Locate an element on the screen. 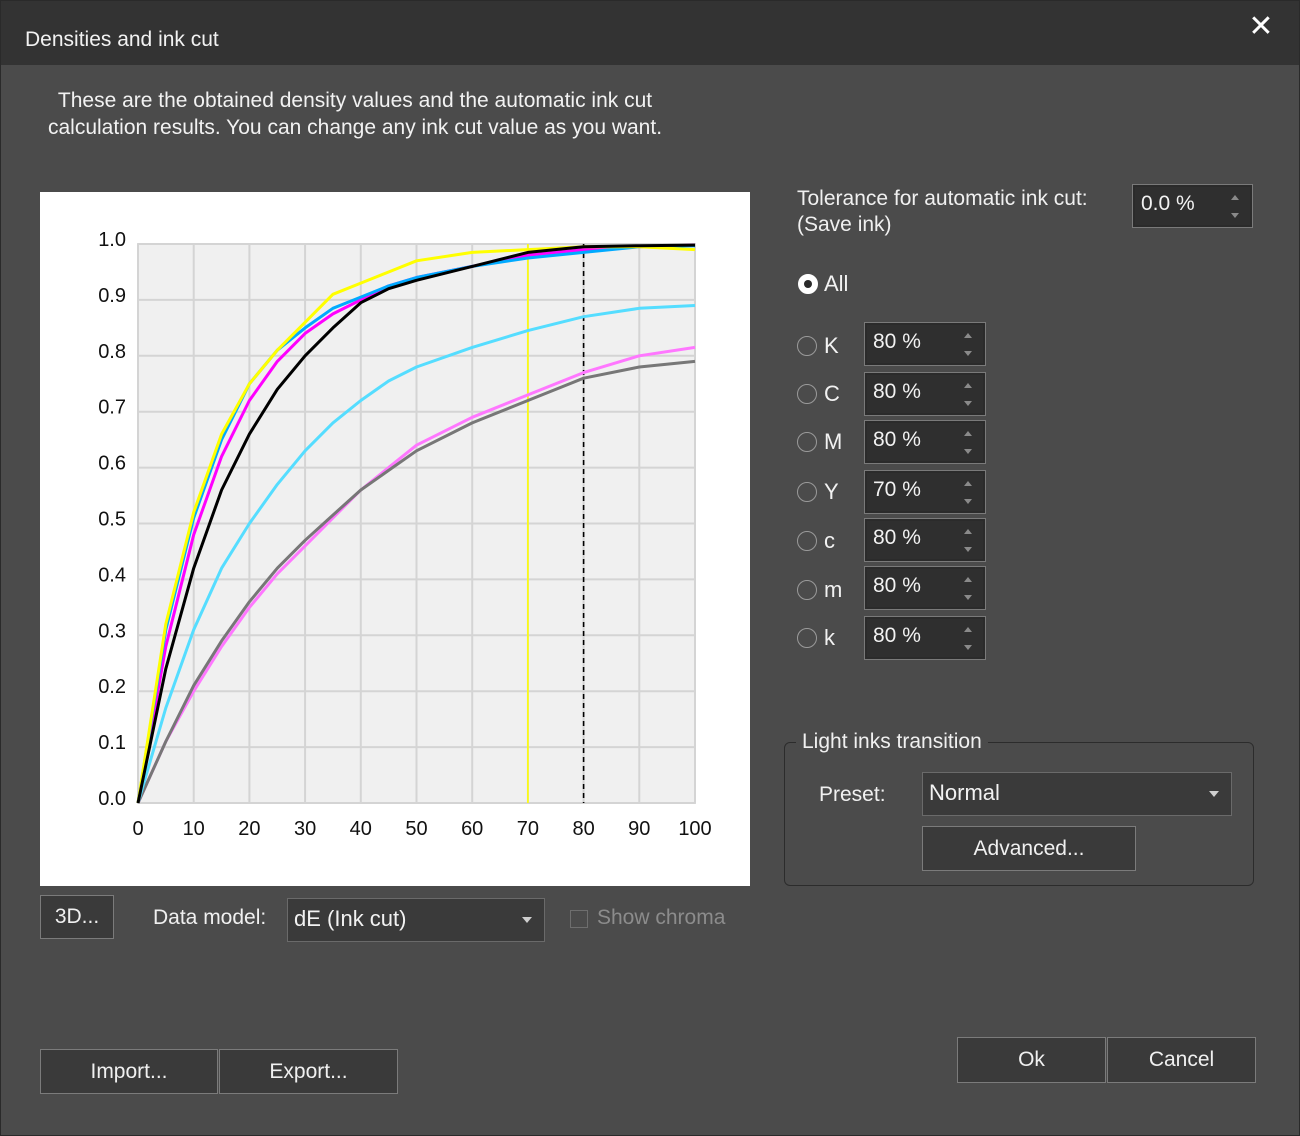 The image size is (1300, 1136). y-tick-label: 0.9 is located at coordinates (112, 296).